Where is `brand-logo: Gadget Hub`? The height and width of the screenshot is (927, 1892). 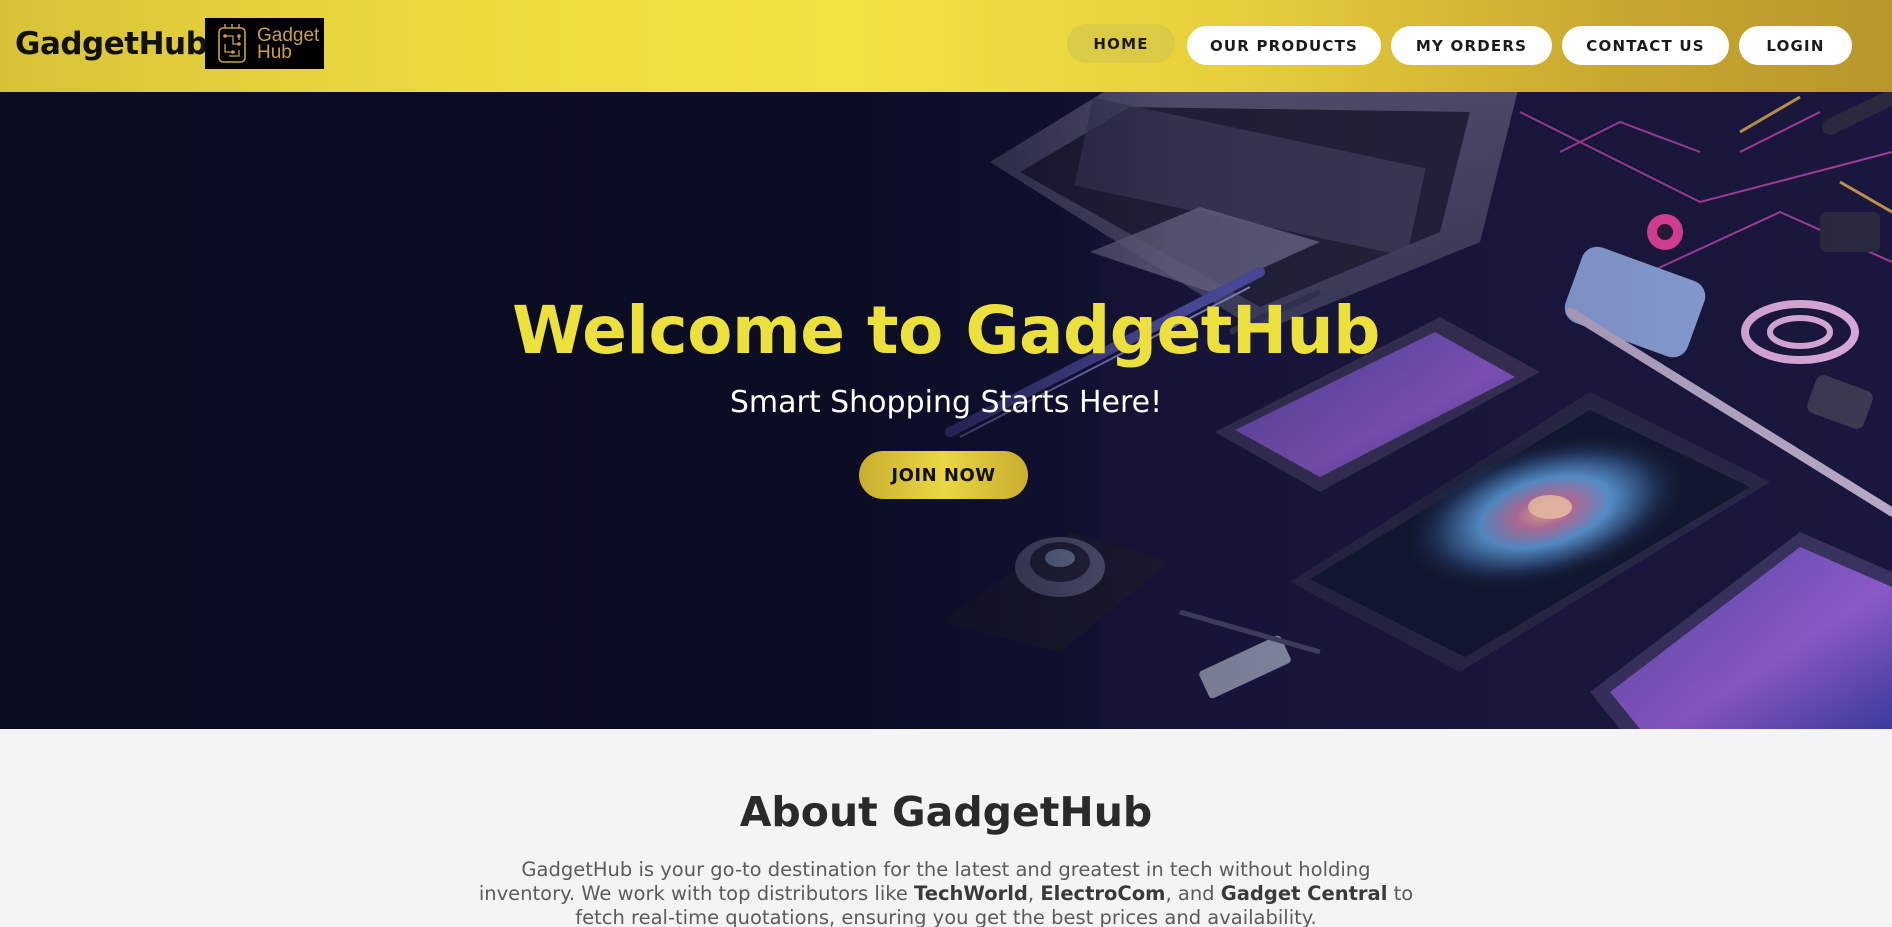 brand-logo: Gadget Hub is located at coordinates (264, 43).